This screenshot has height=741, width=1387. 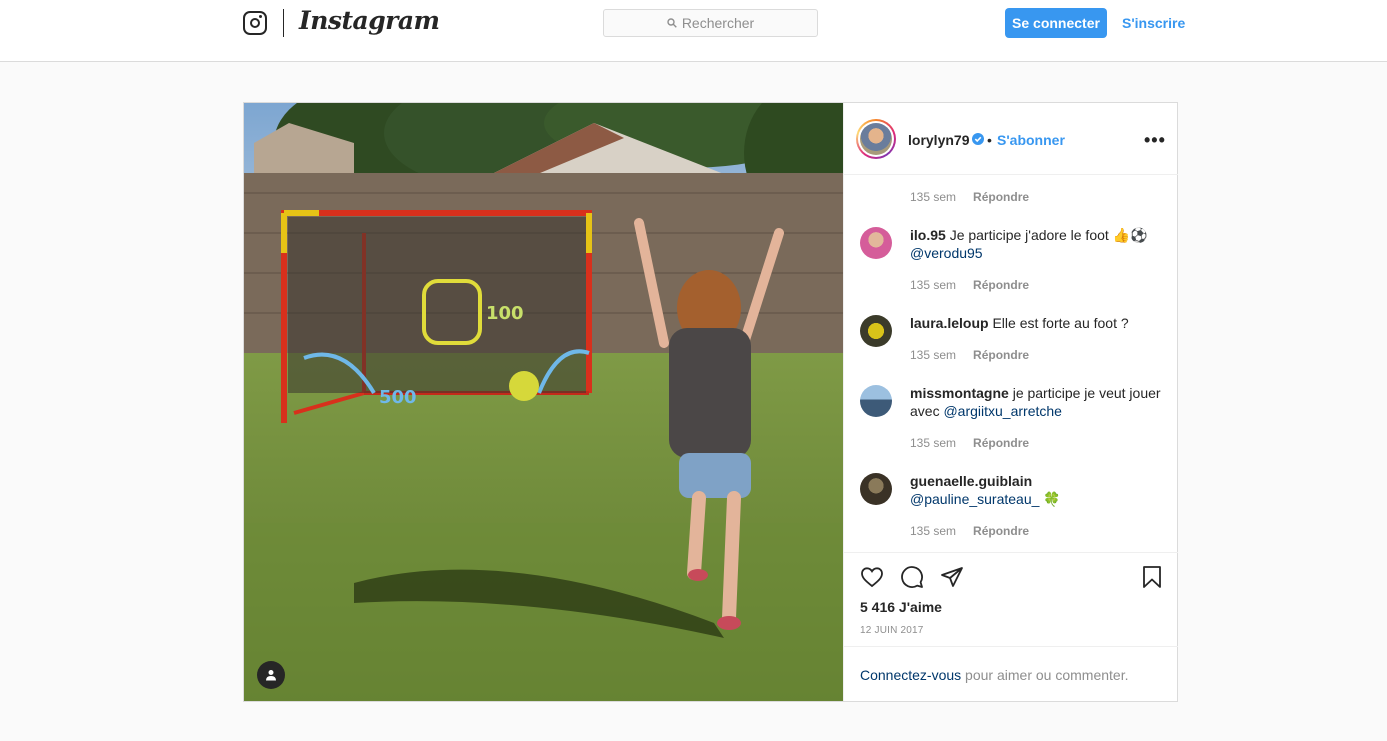 I want to click on comment-username: missmontagne, so click(x=959, y=393).